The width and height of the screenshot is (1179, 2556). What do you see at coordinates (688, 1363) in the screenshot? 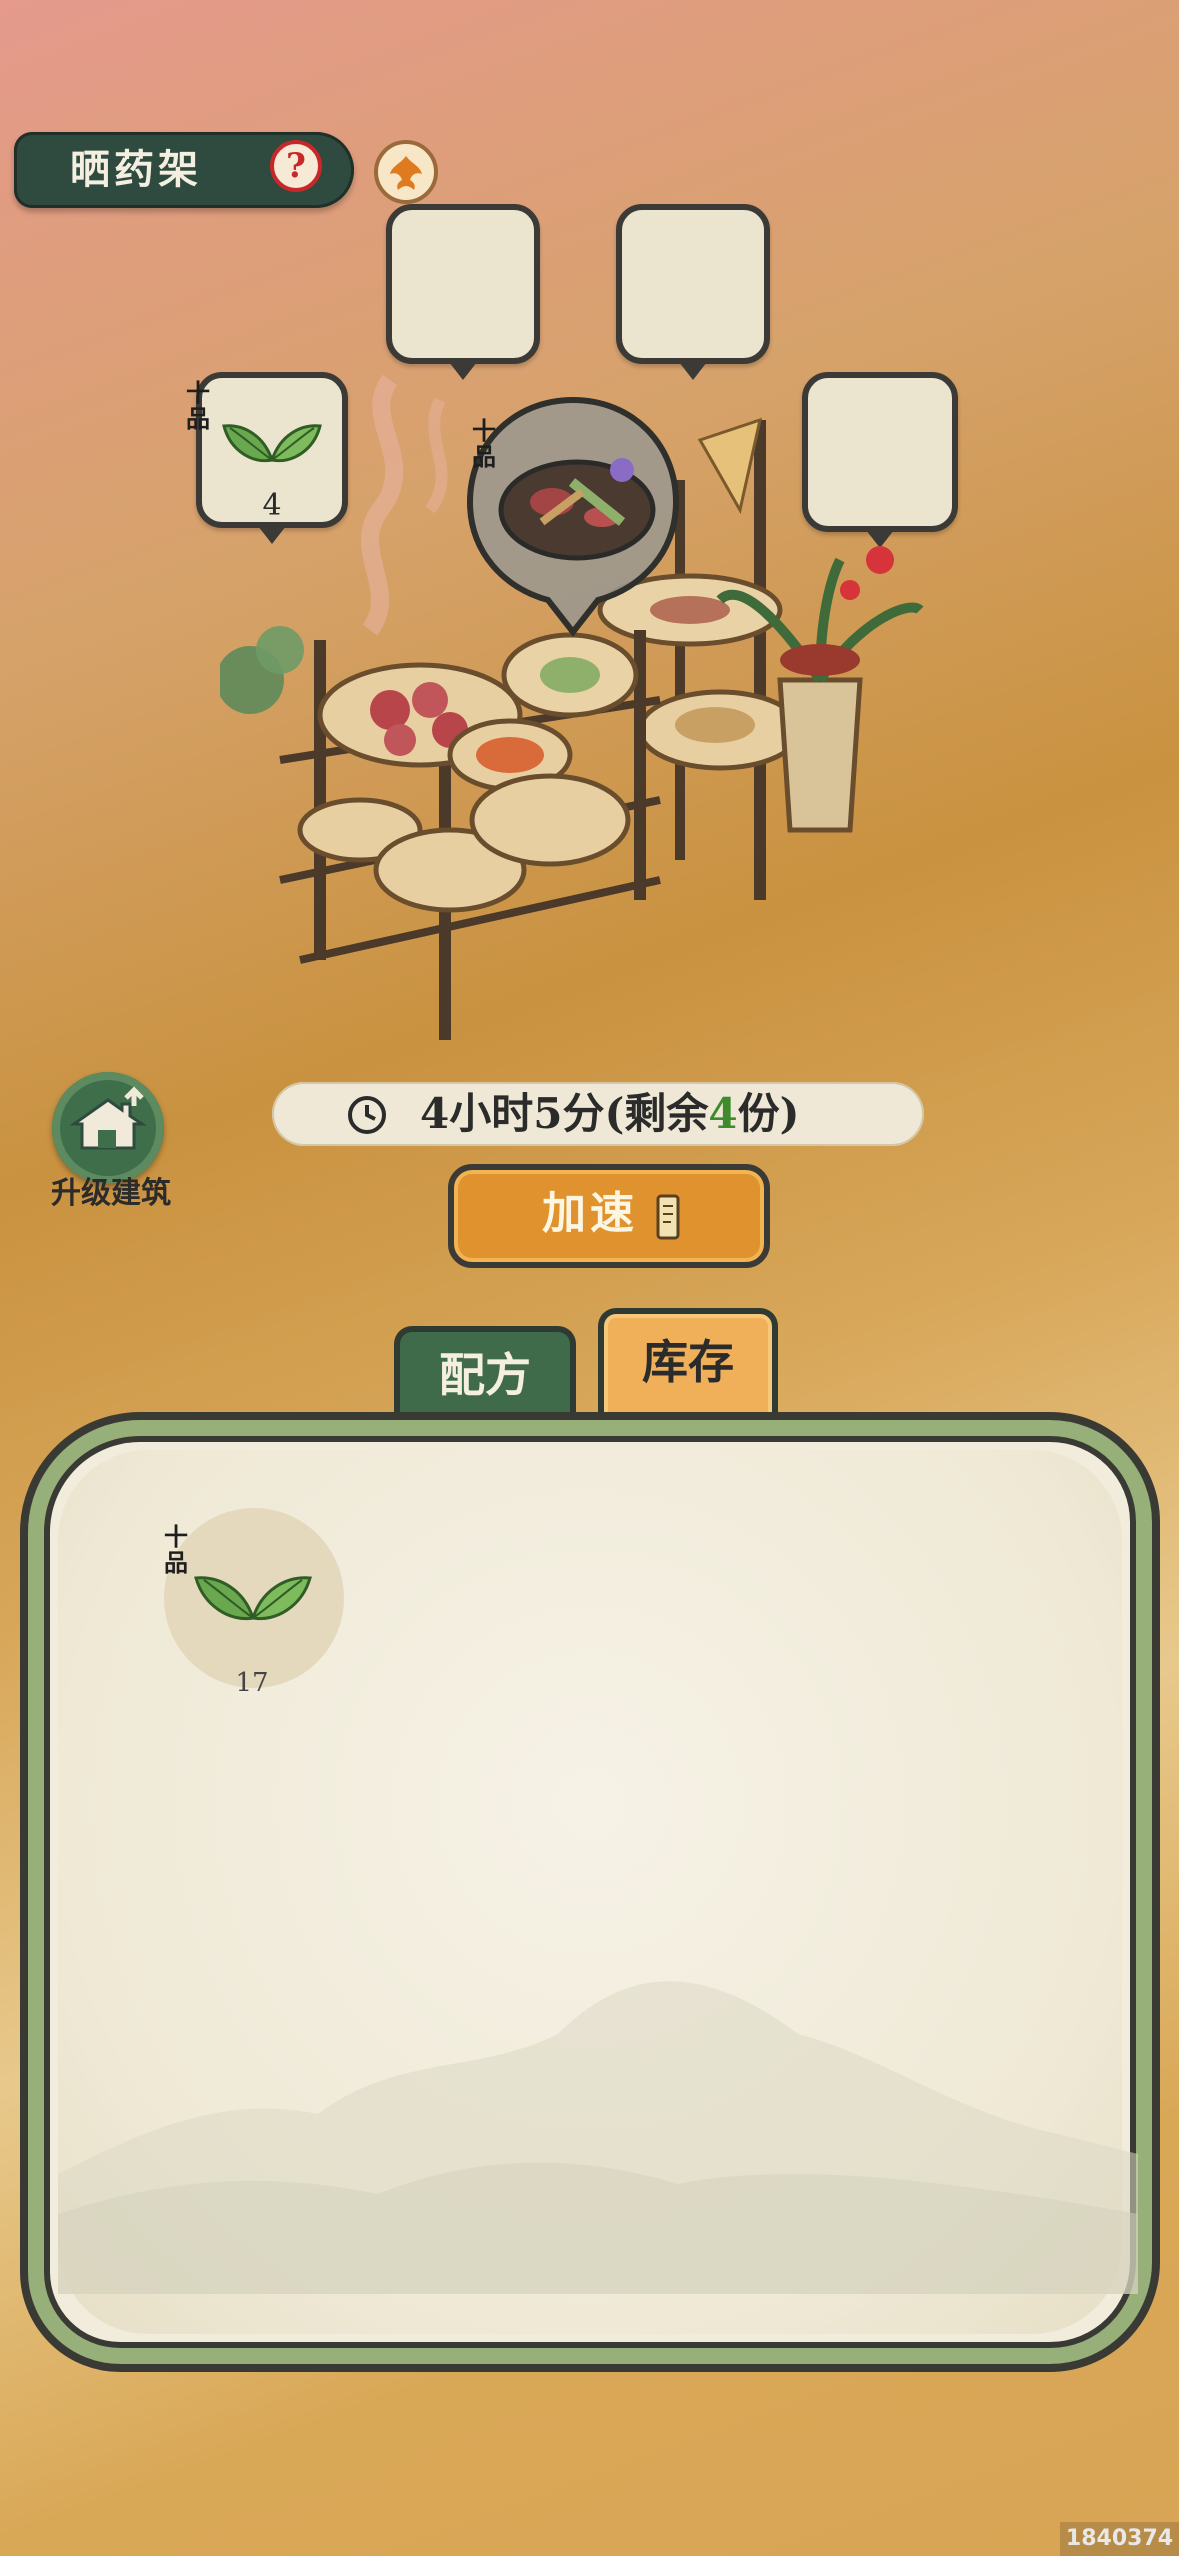
I see `tab-inventory: 库存` at bounding box center [688, 1363].